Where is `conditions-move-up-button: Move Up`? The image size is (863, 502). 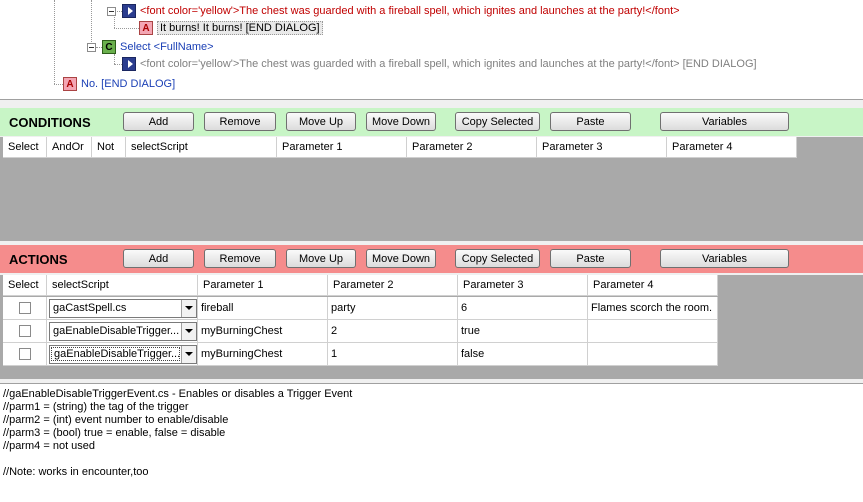
conditions-move-up-button: Move Up is located at coordinates (321, 121).